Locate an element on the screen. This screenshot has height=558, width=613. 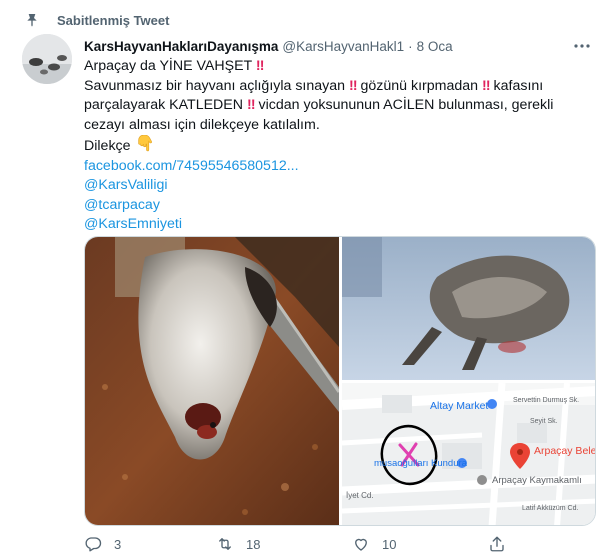
like-button: 10 is located at coordinates (374, 544).